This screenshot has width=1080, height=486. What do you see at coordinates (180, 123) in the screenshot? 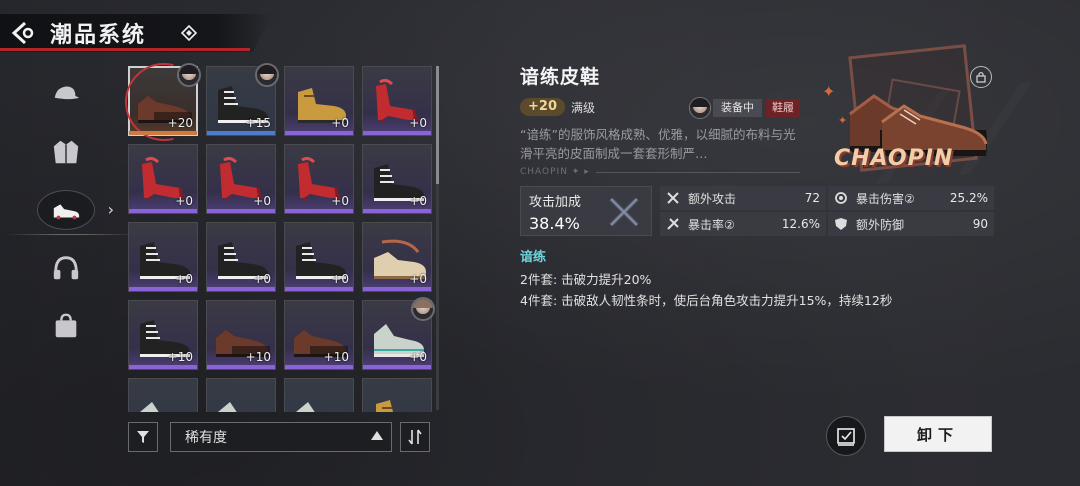
I see `item-level: +20` at bounding box center [180, 123].